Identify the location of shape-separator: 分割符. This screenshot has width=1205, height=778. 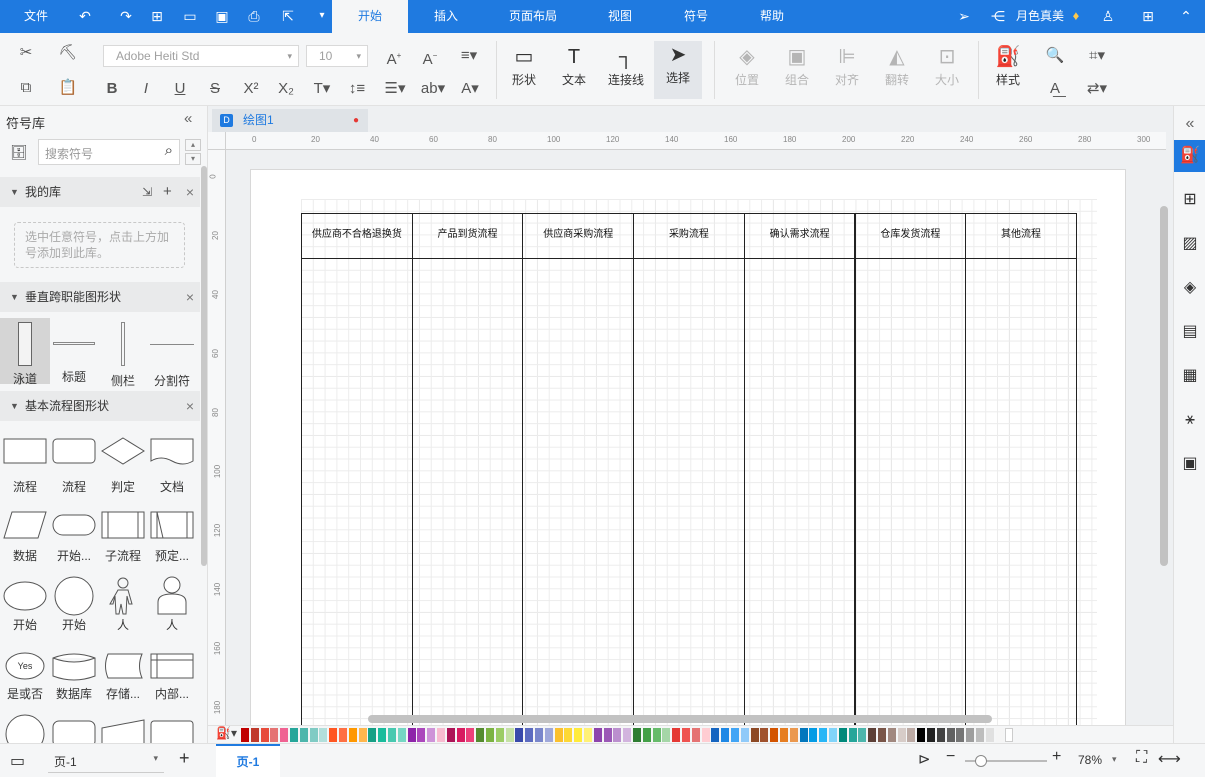
(172, 353).